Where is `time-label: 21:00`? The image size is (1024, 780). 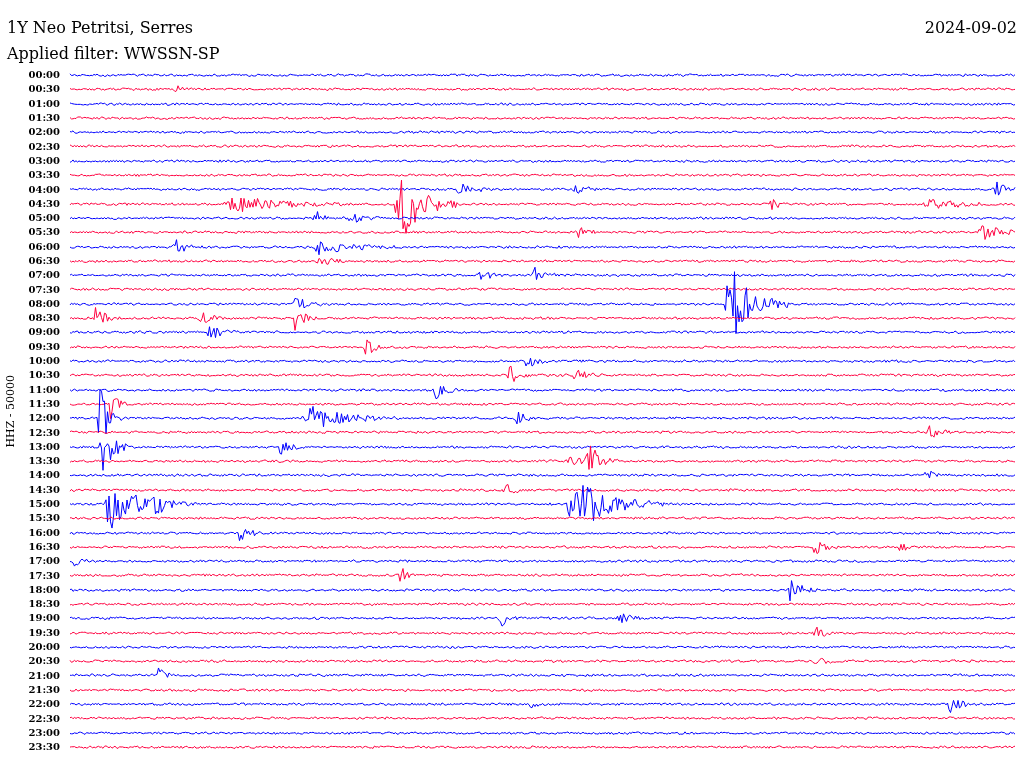
time-label: 21:00 is located at coordinates (44, 675).